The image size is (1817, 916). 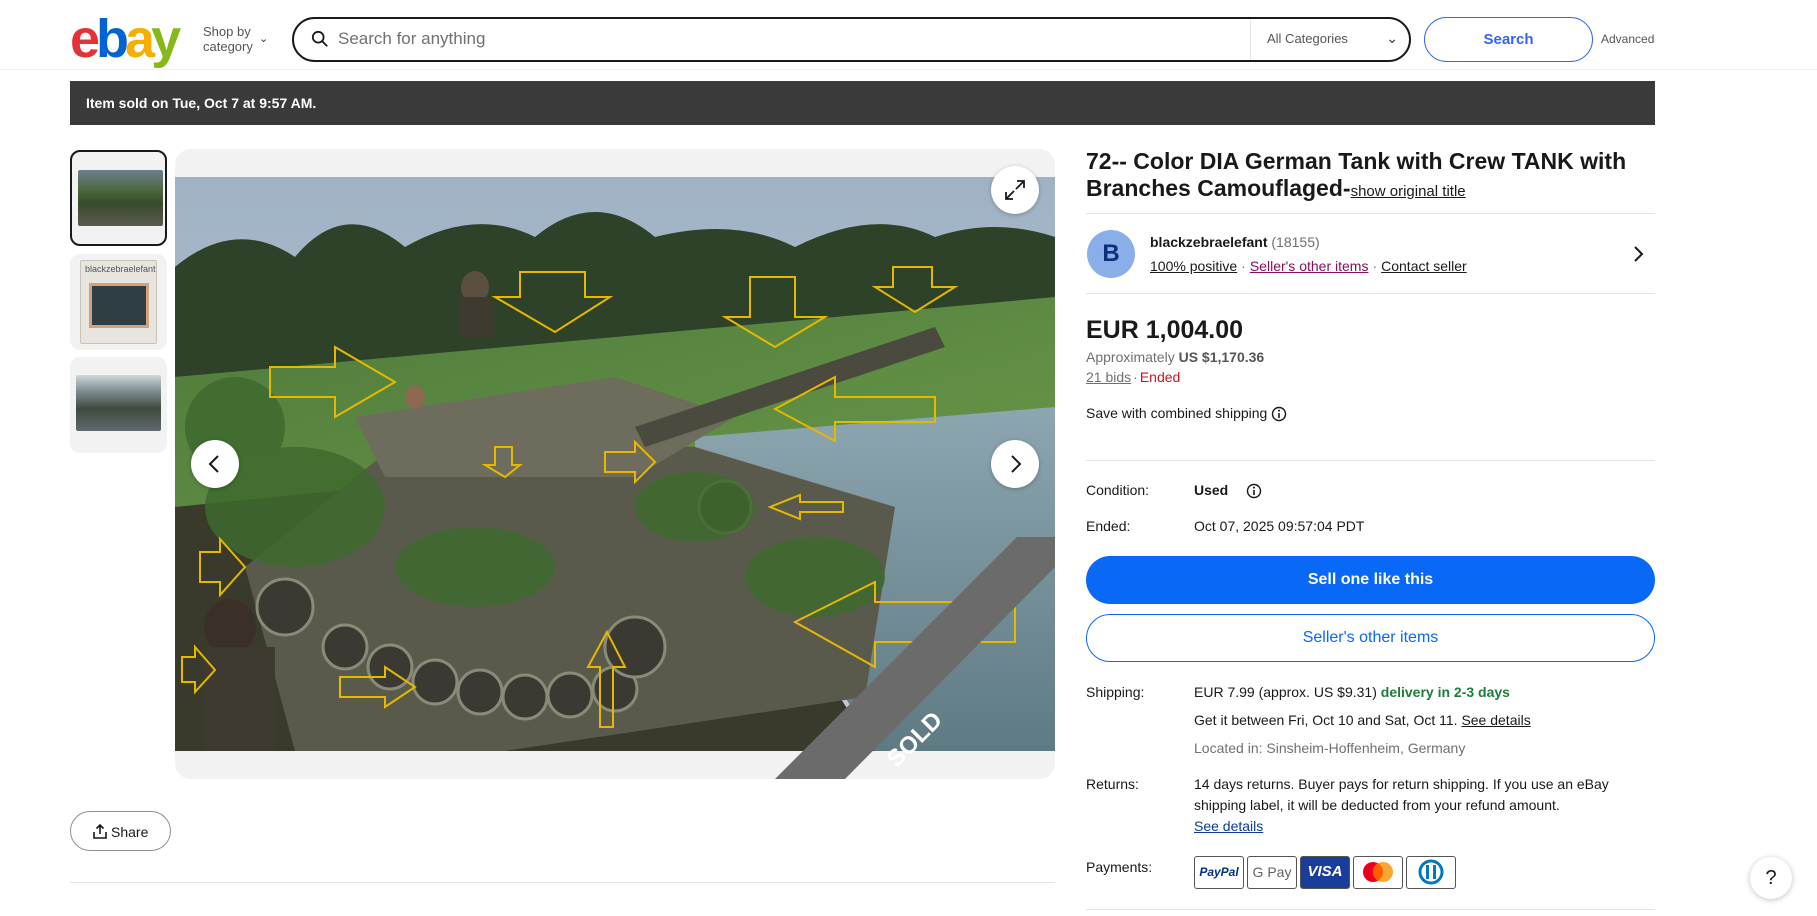 What do you see at coordinates (140, 39) in the screenshot?
I see `logo-letter-a: a` at bounding box center [140, 39].